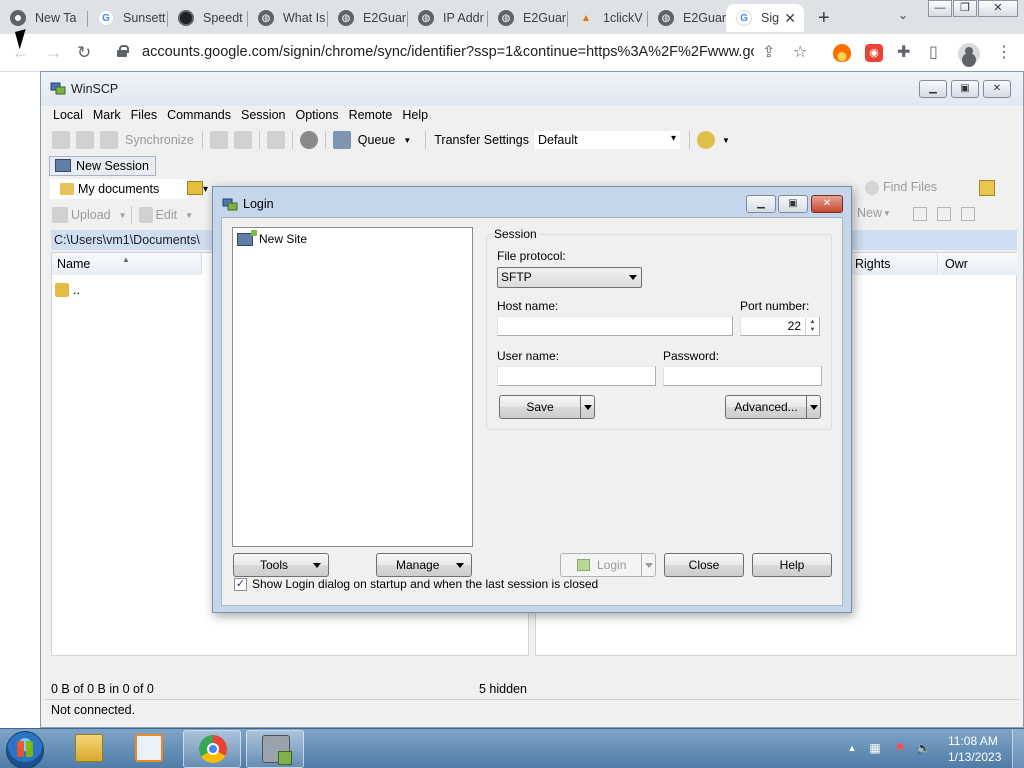  I want to click on filter-icon, so click(968, 214).